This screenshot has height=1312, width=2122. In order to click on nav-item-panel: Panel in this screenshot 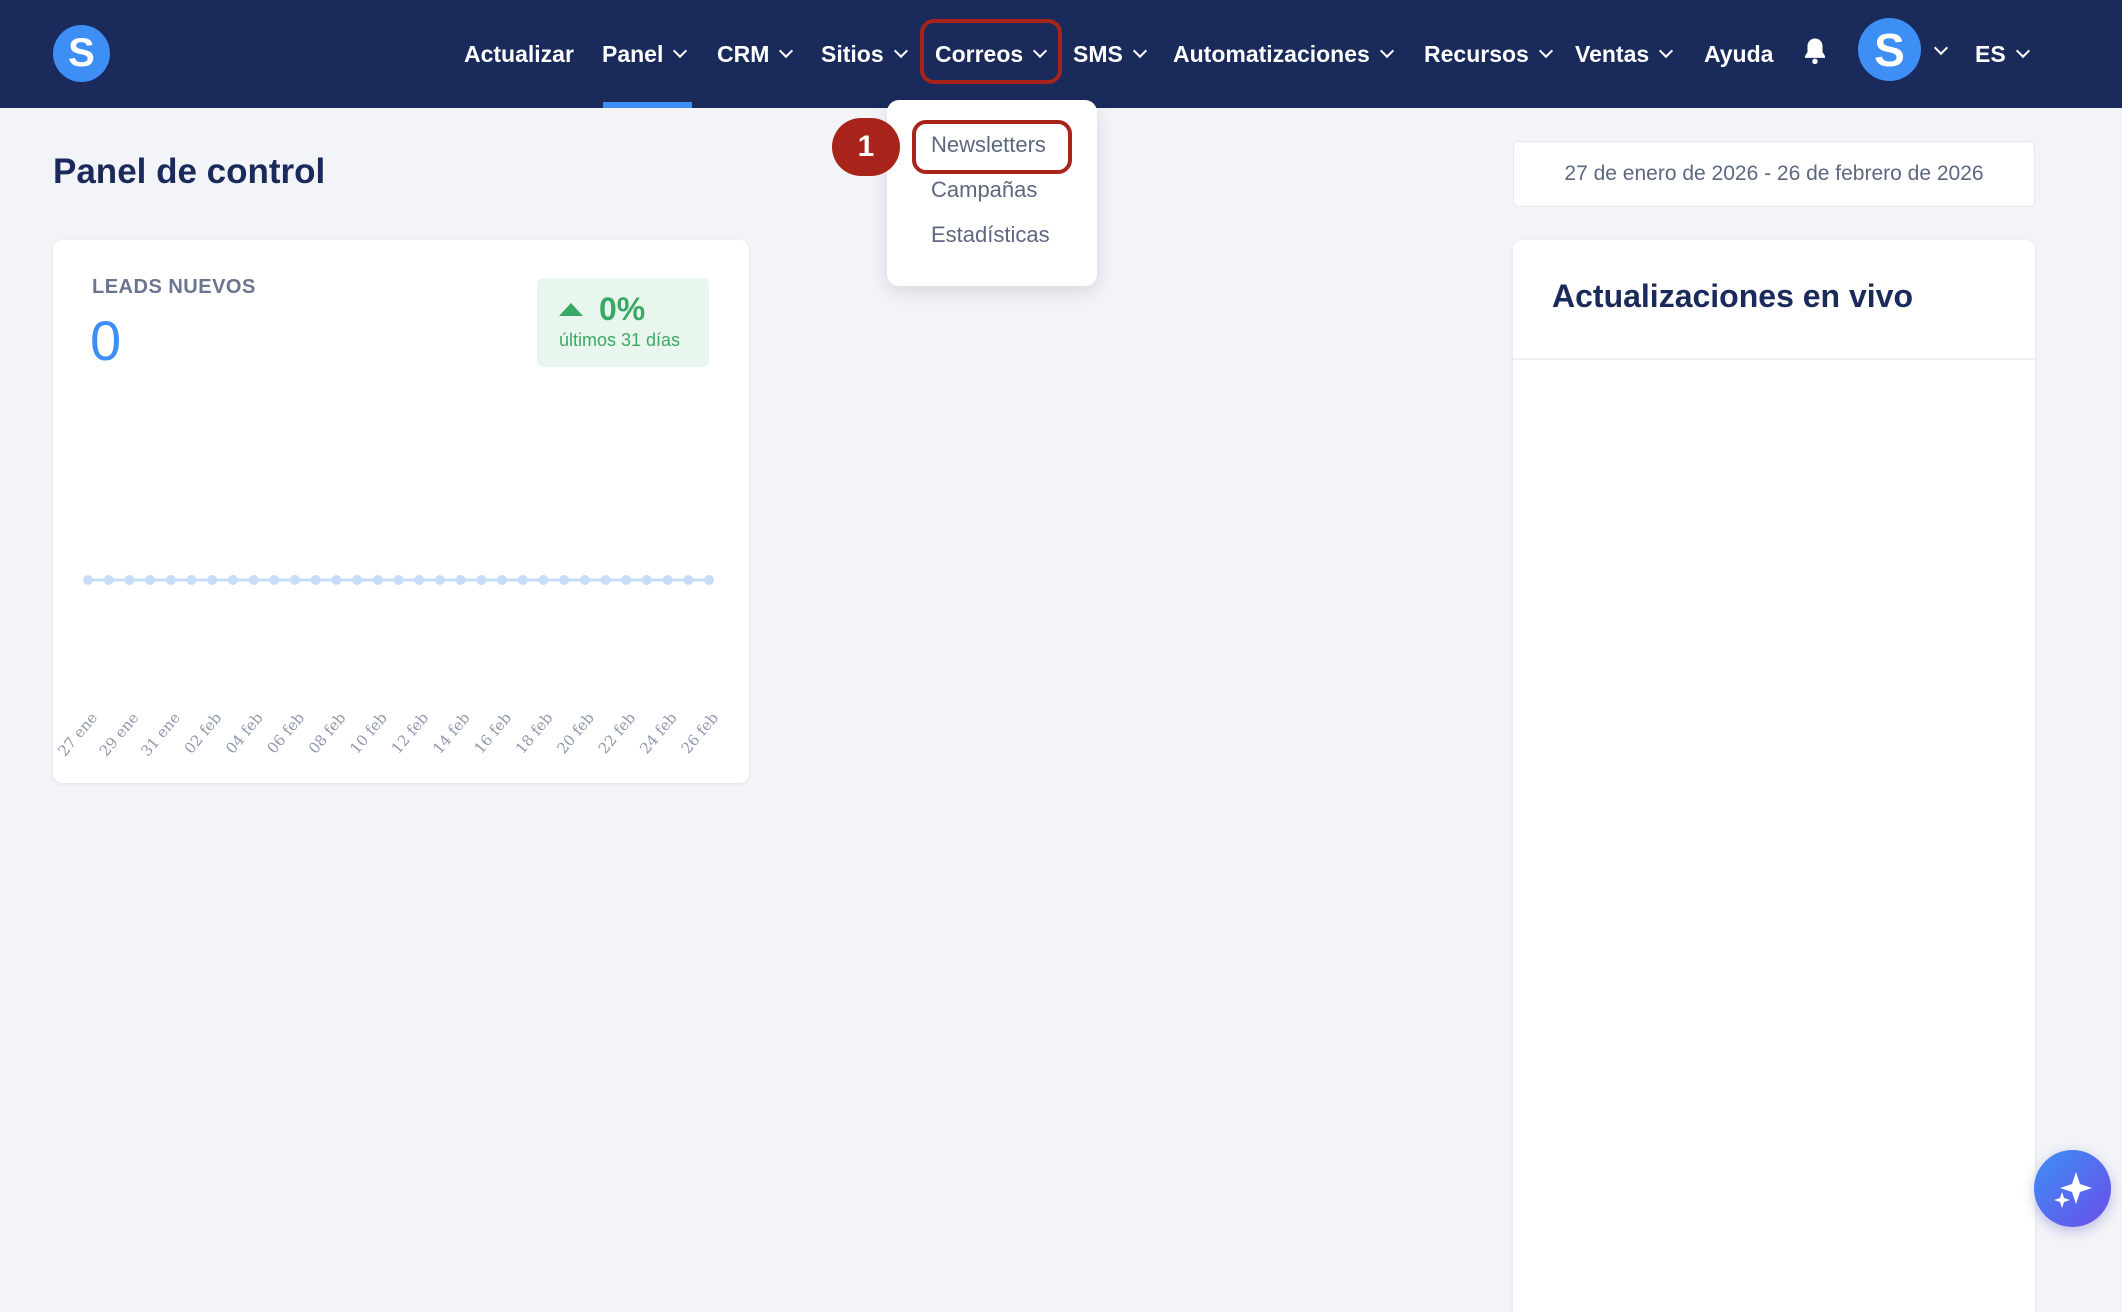, I will do `click(645, 54)`.